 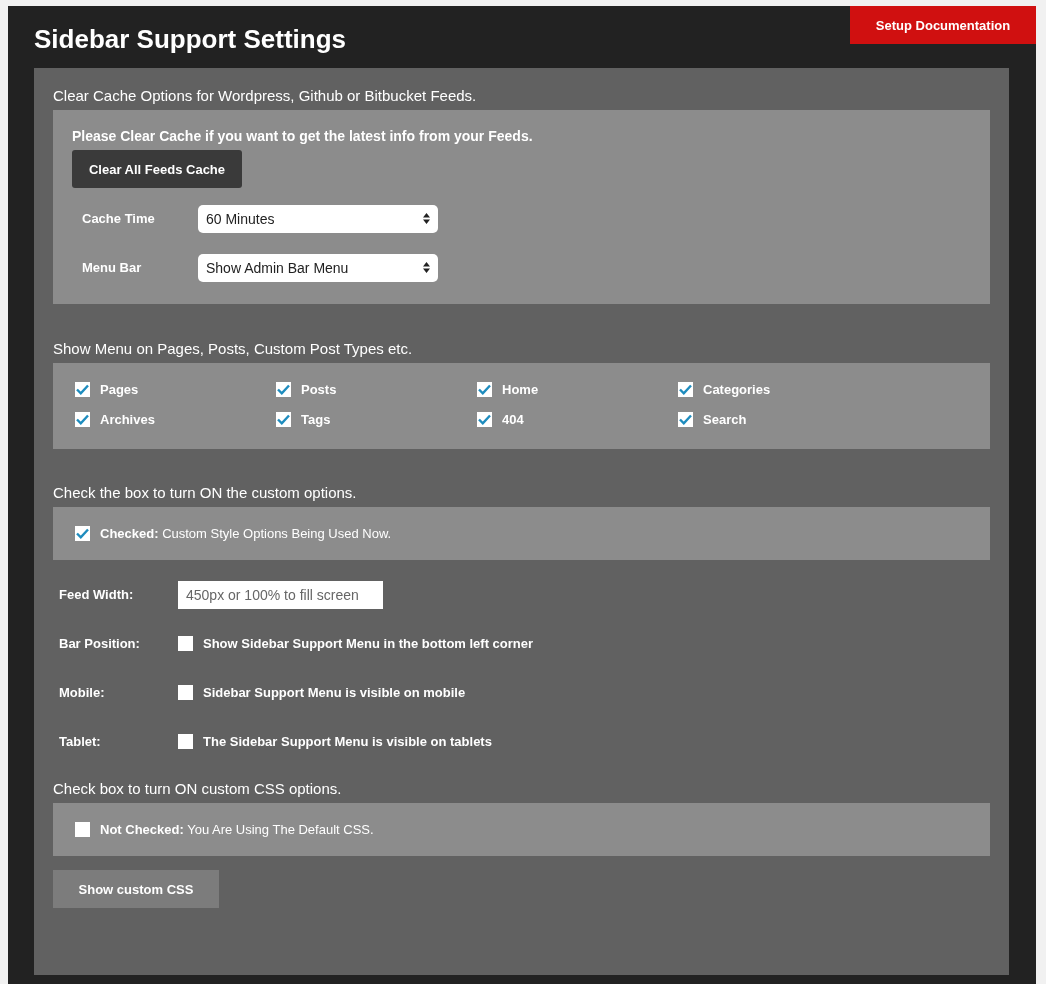 I want to click on field-label: Menu Bar, so click(x=112, y=267).